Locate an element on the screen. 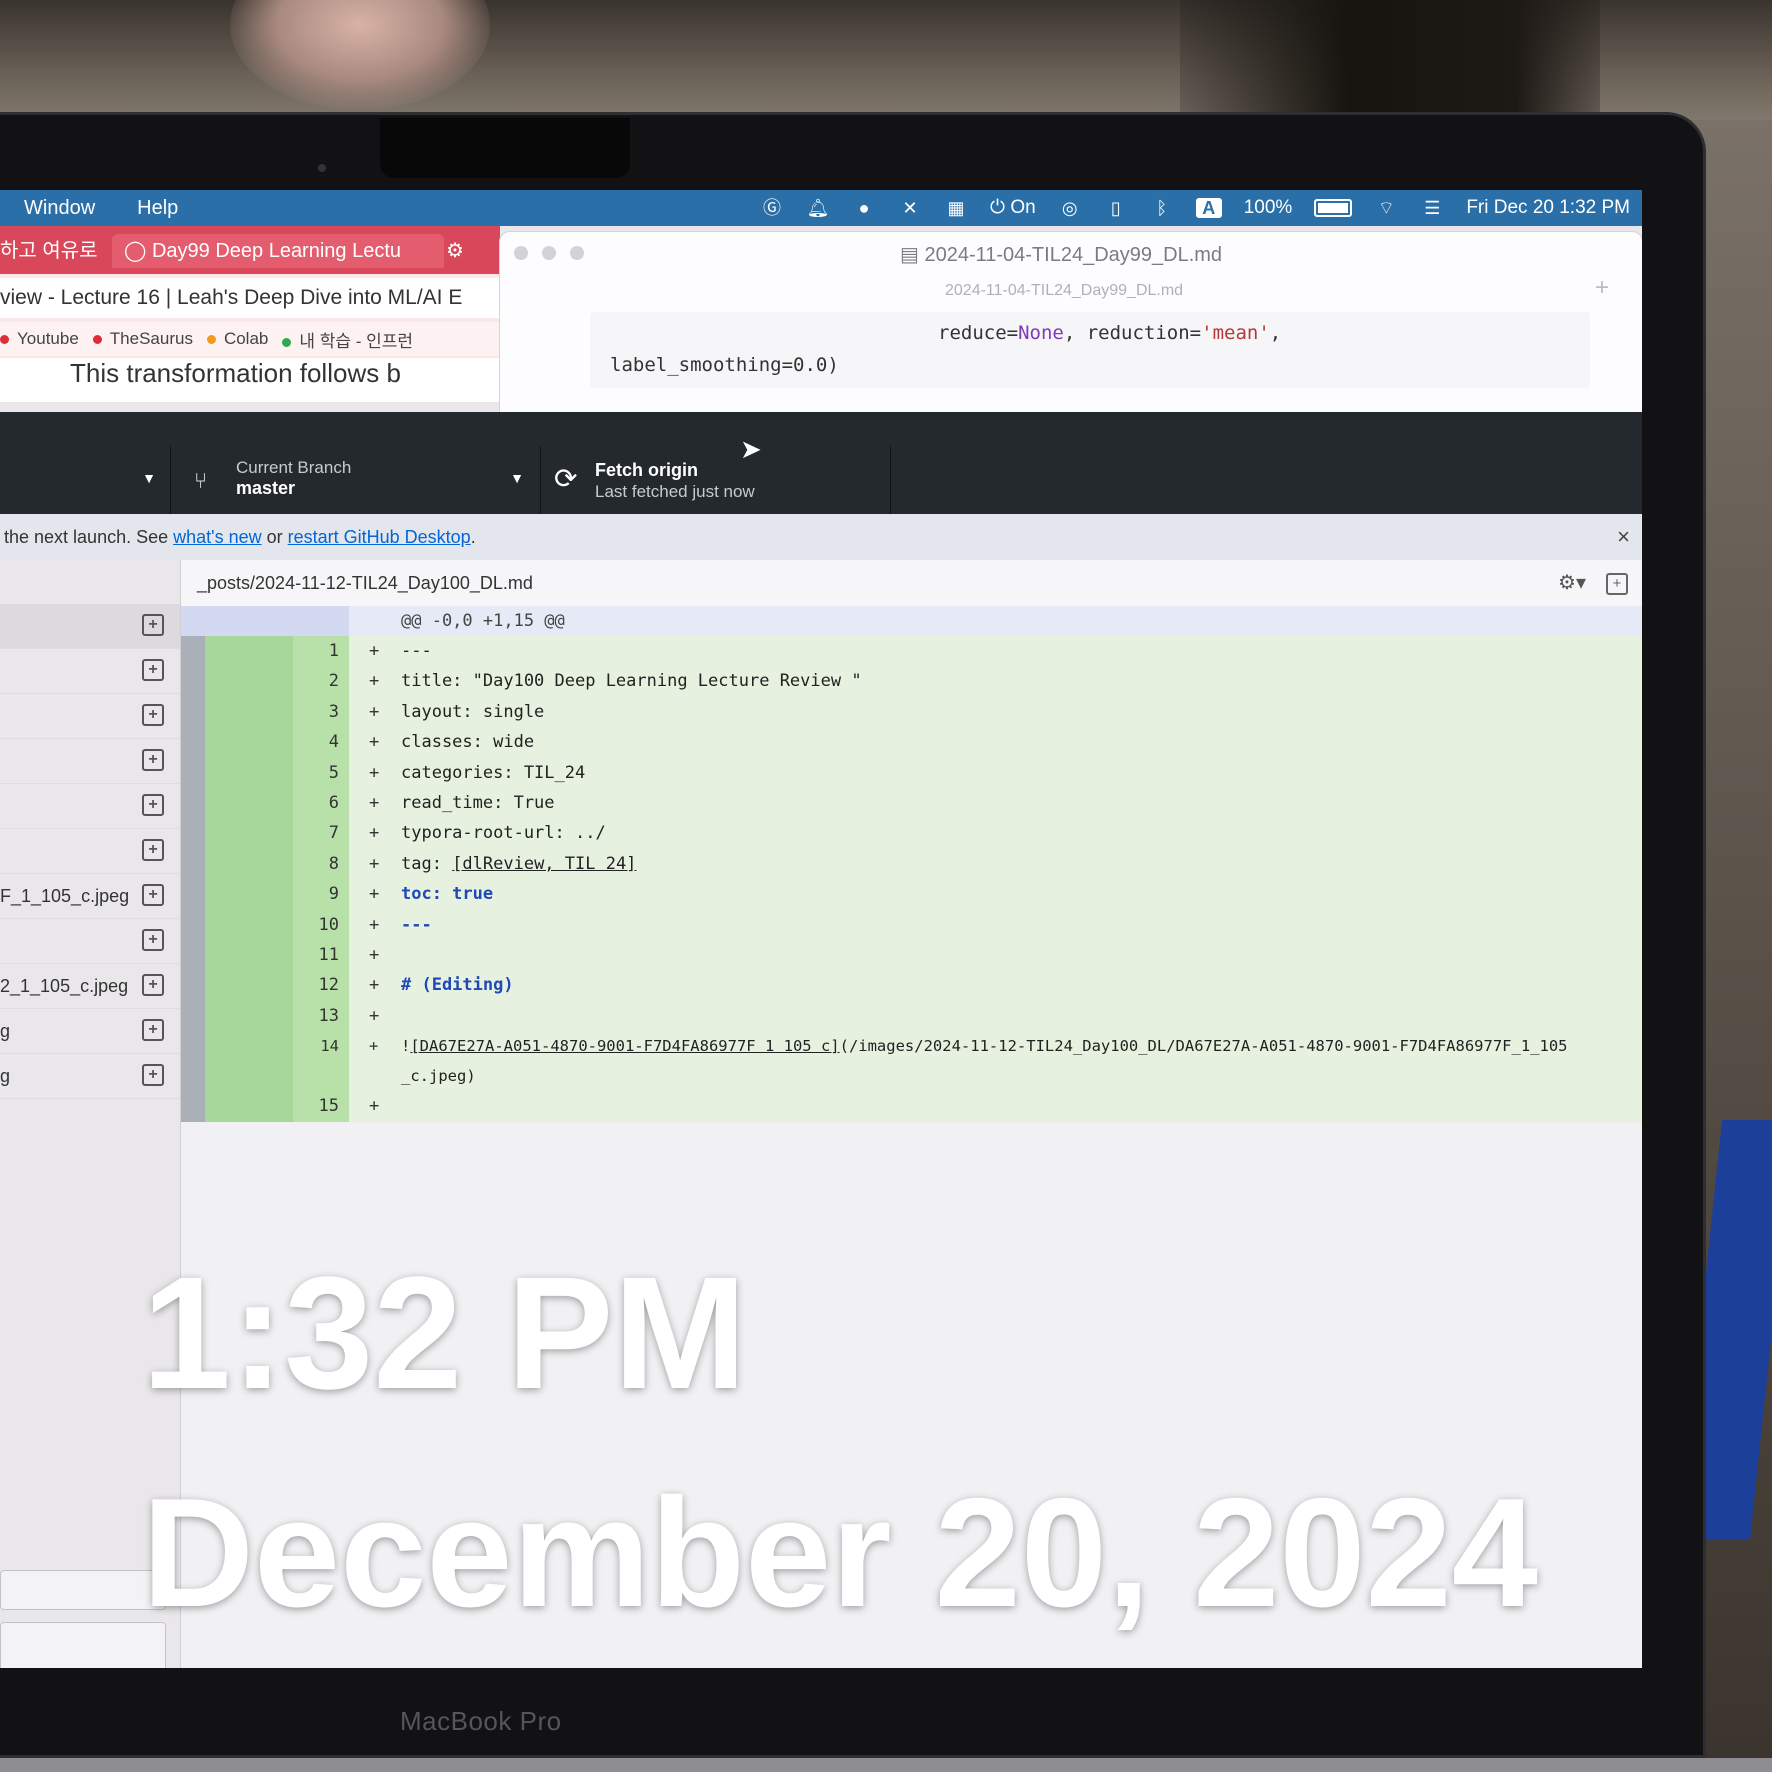 The height and width of the screenshot is (1772, 1772). mute-icon: ✕ is located at coordinates (910, 208).